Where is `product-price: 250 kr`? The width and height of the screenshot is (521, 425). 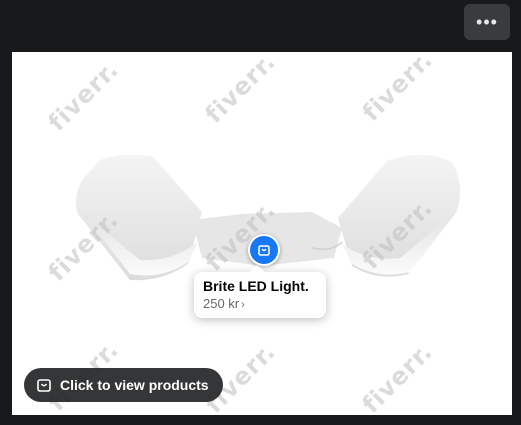 product-price: 250 kr is located at coordinates (221, 303).